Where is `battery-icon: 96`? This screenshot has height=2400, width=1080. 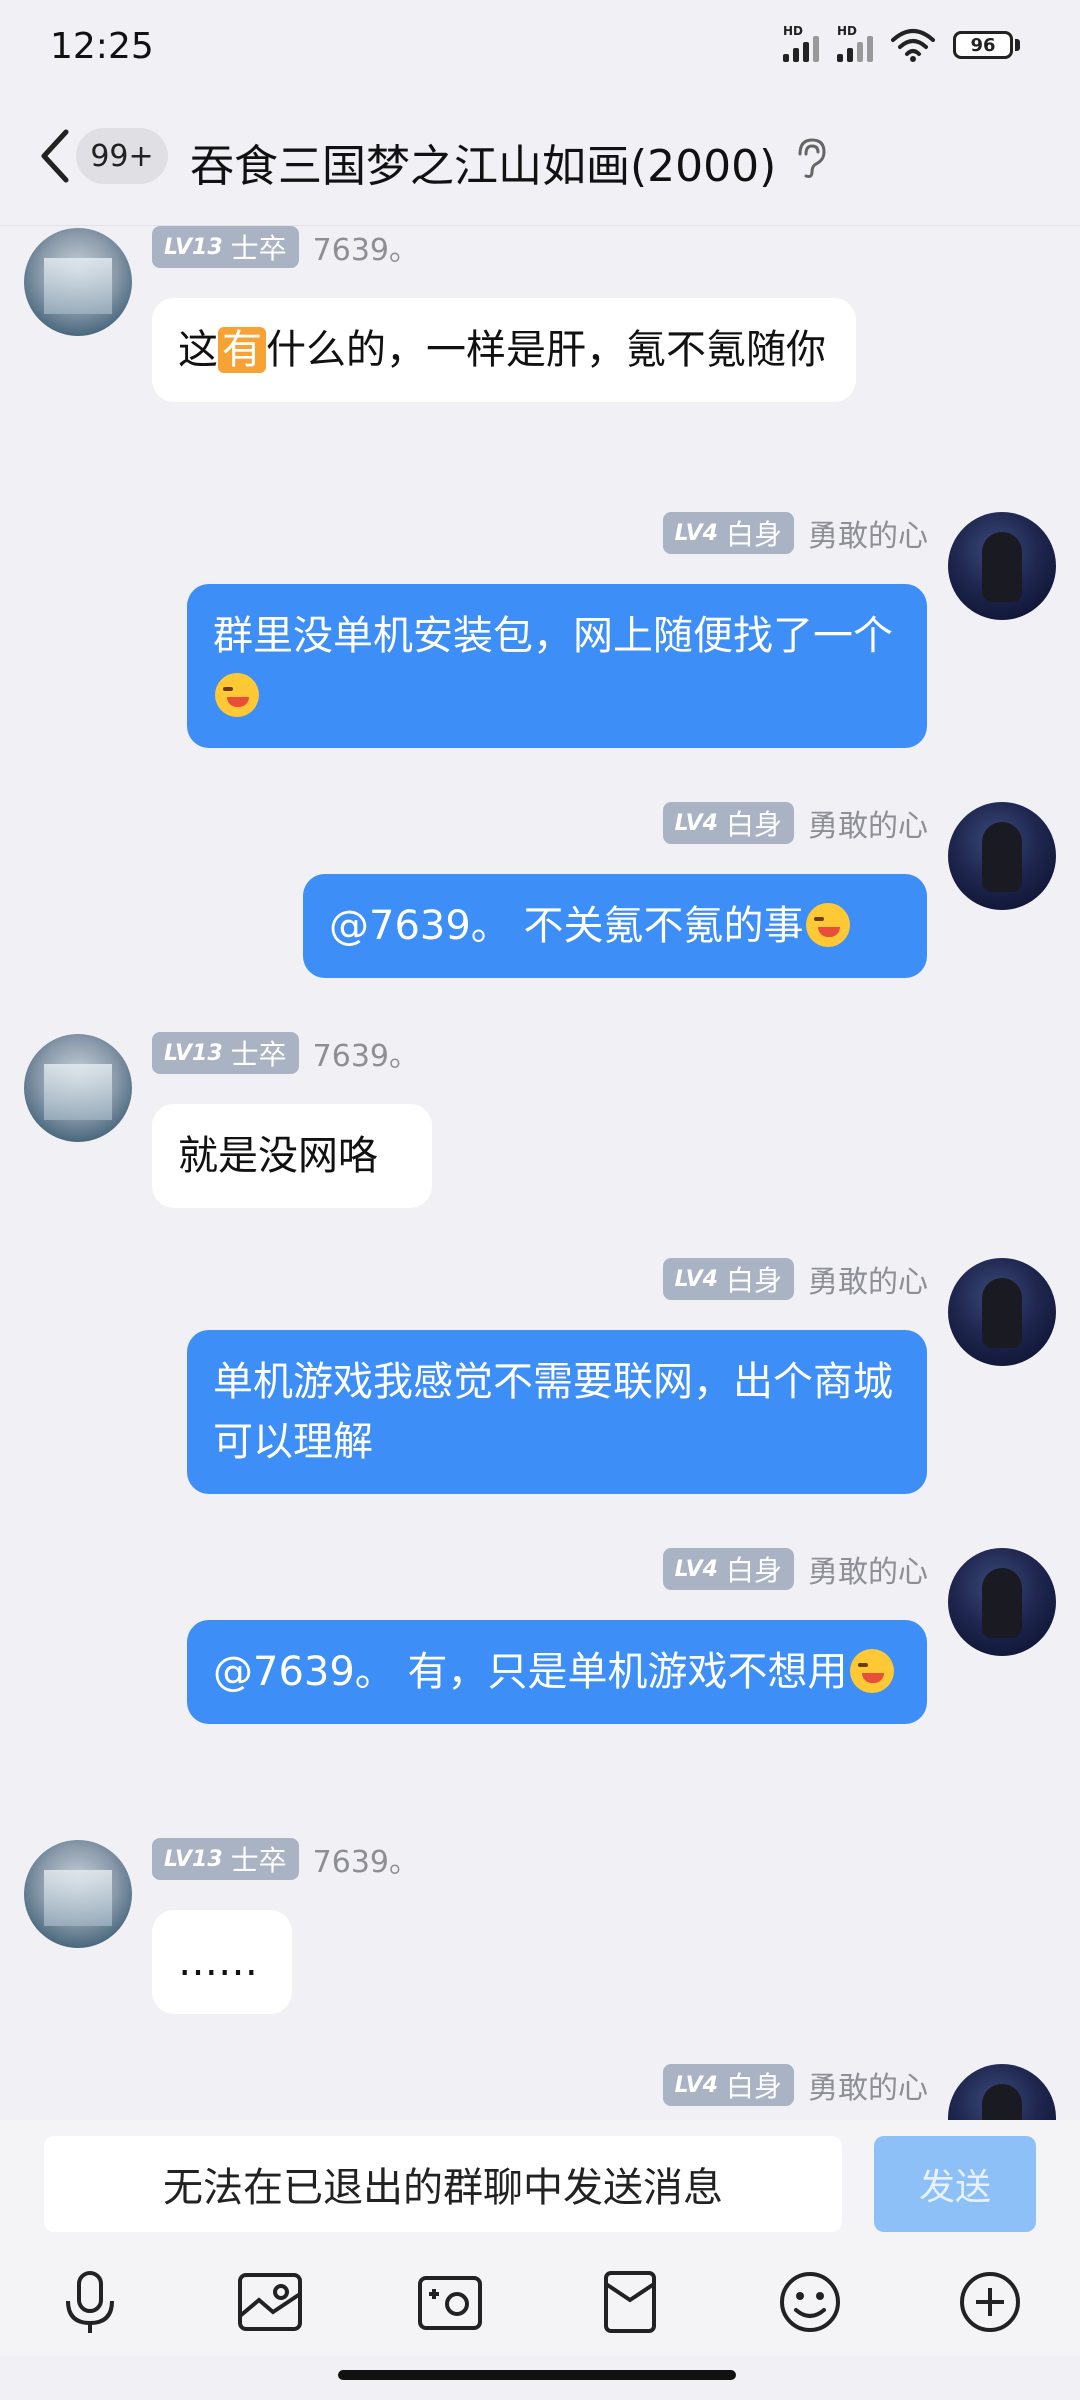 battery-icon: 96 is located at coordinates (986, 45).